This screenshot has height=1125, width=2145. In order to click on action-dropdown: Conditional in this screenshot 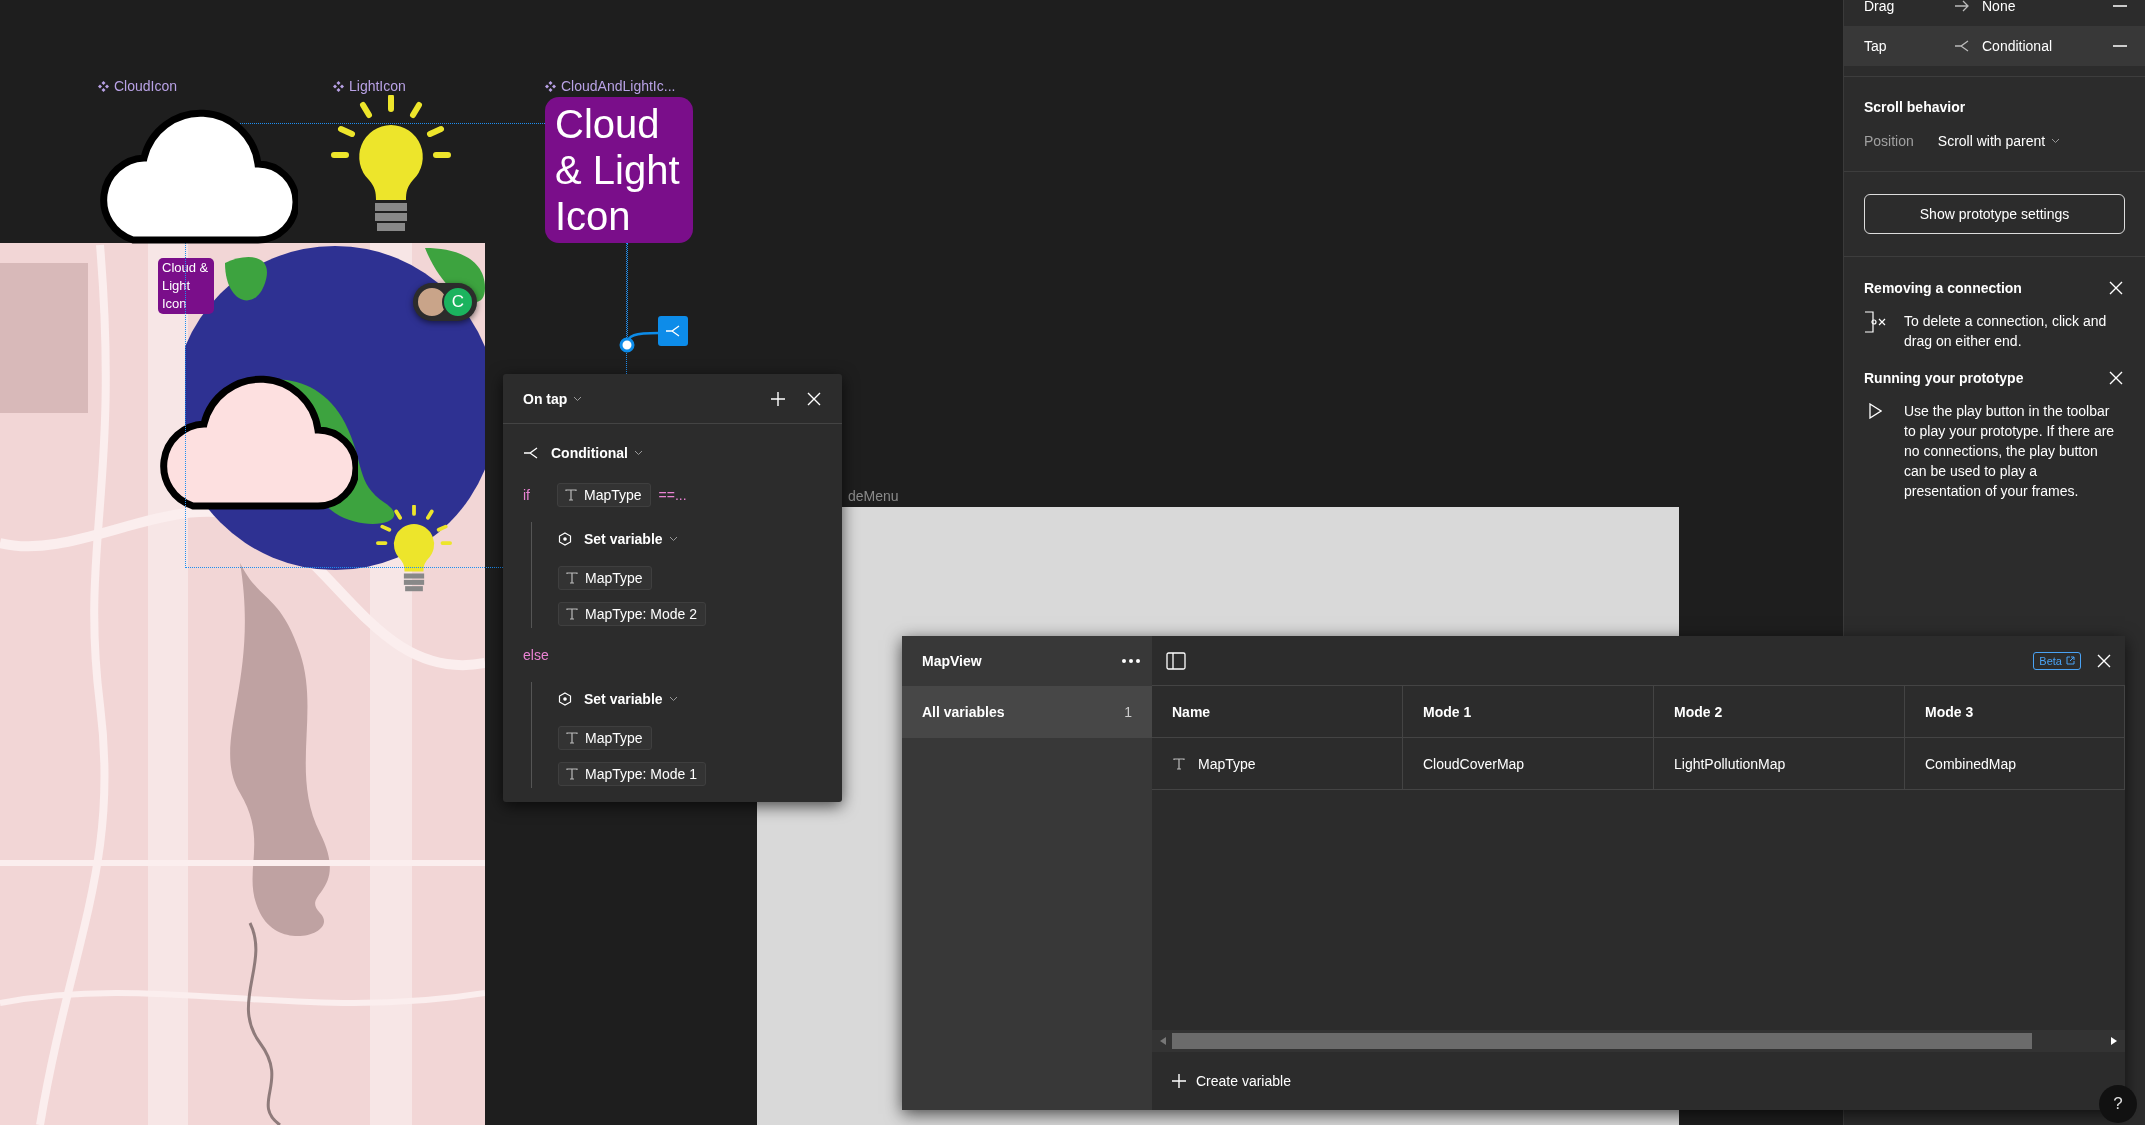, I will do `click(597, 453)`.